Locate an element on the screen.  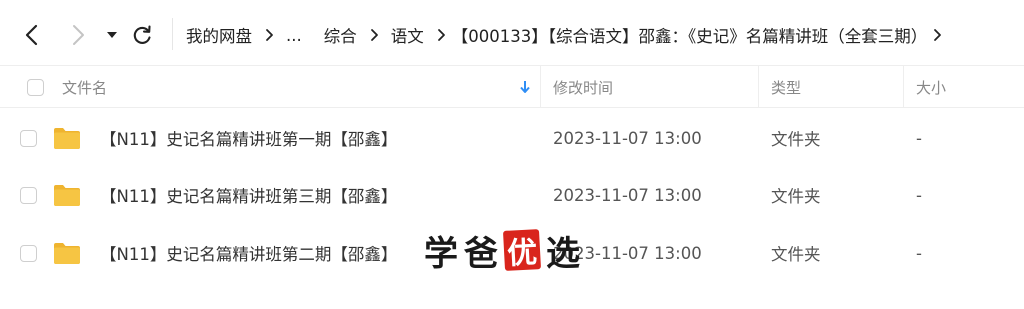
file-name: 【N11】史记名篇精讲班第三期【邵鑫】 is located at coordinates (248, 195).